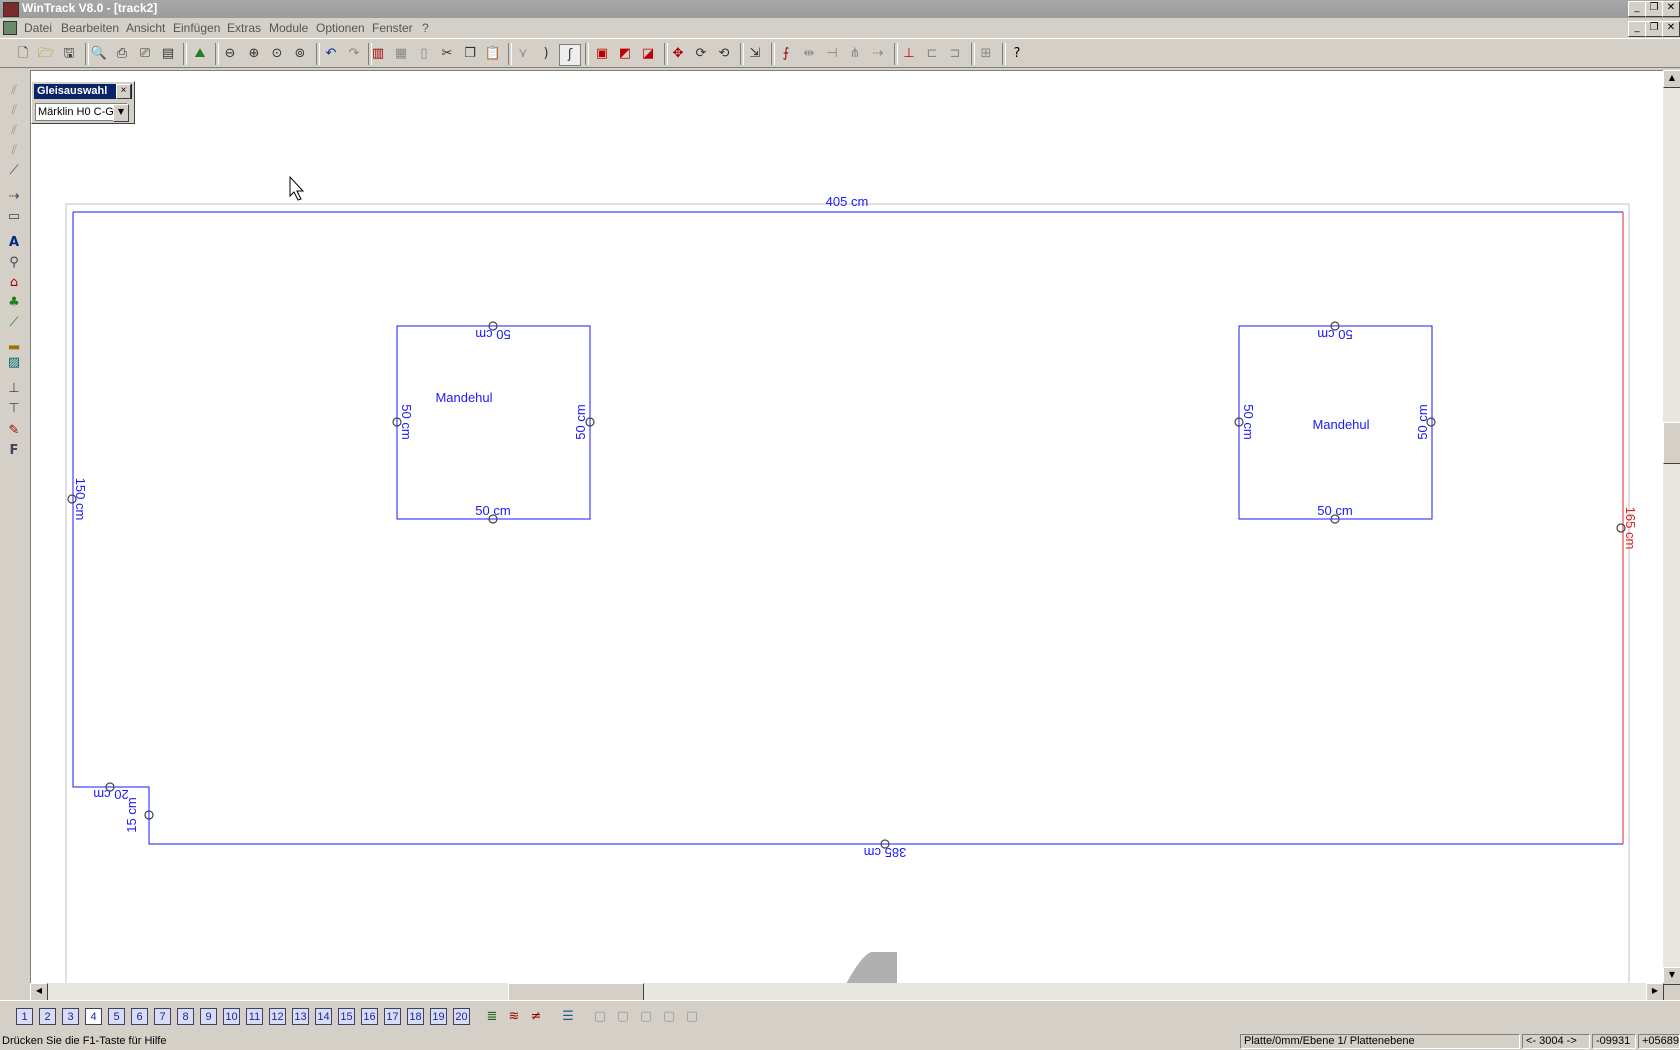 The width and height of the screenshot is (1680, 1050). What do you see at coordinates (99, 54) in the screenshot?
I see `print-preview-icon: 🔍` at bounding box center [99, 54].